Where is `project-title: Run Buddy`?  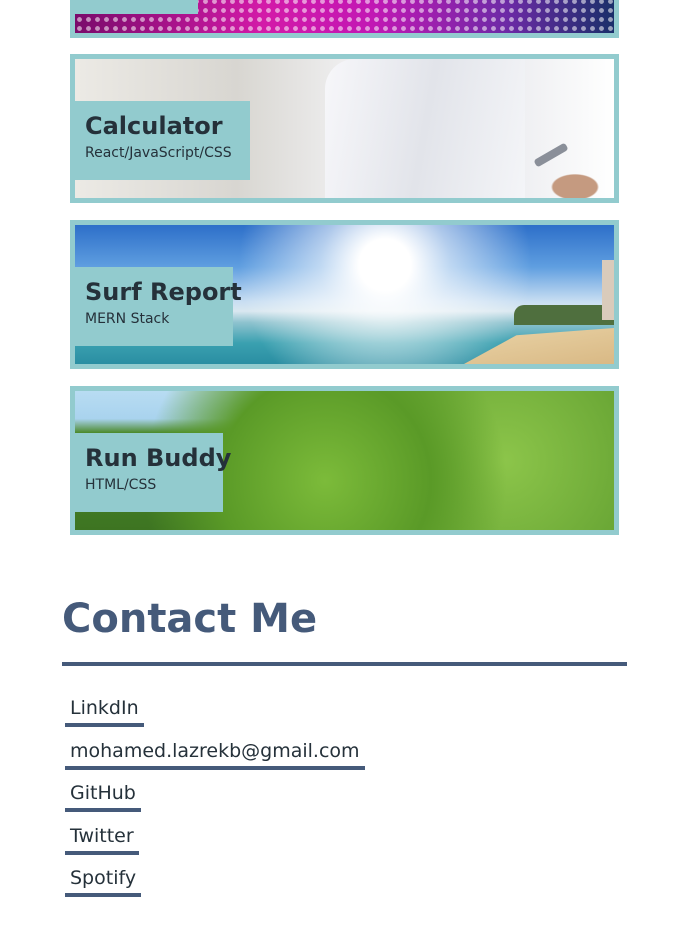 project-title: Run Buddy is located at coordinates (158, 458).